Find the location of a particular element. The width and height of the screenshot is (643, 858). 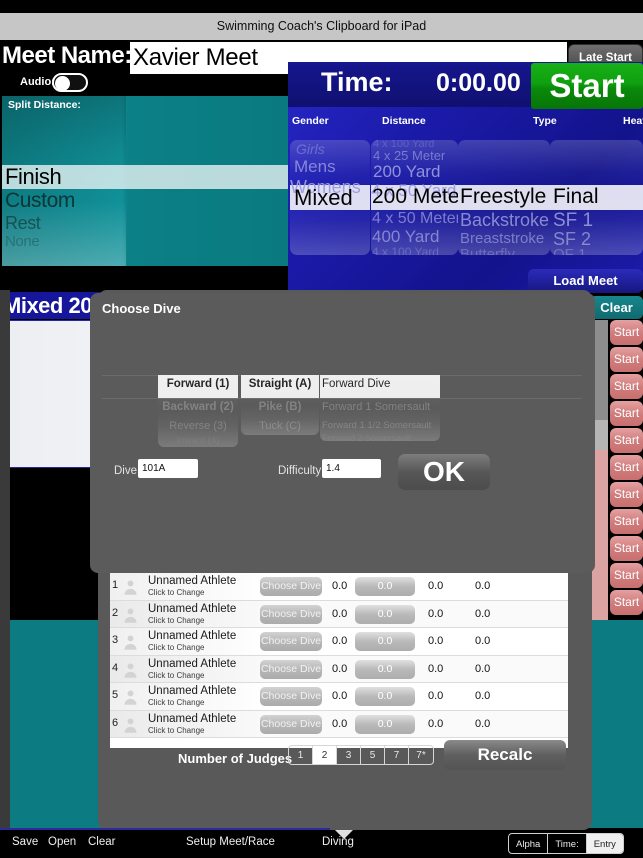

save-button: Save is located at coordinates (25, 842).